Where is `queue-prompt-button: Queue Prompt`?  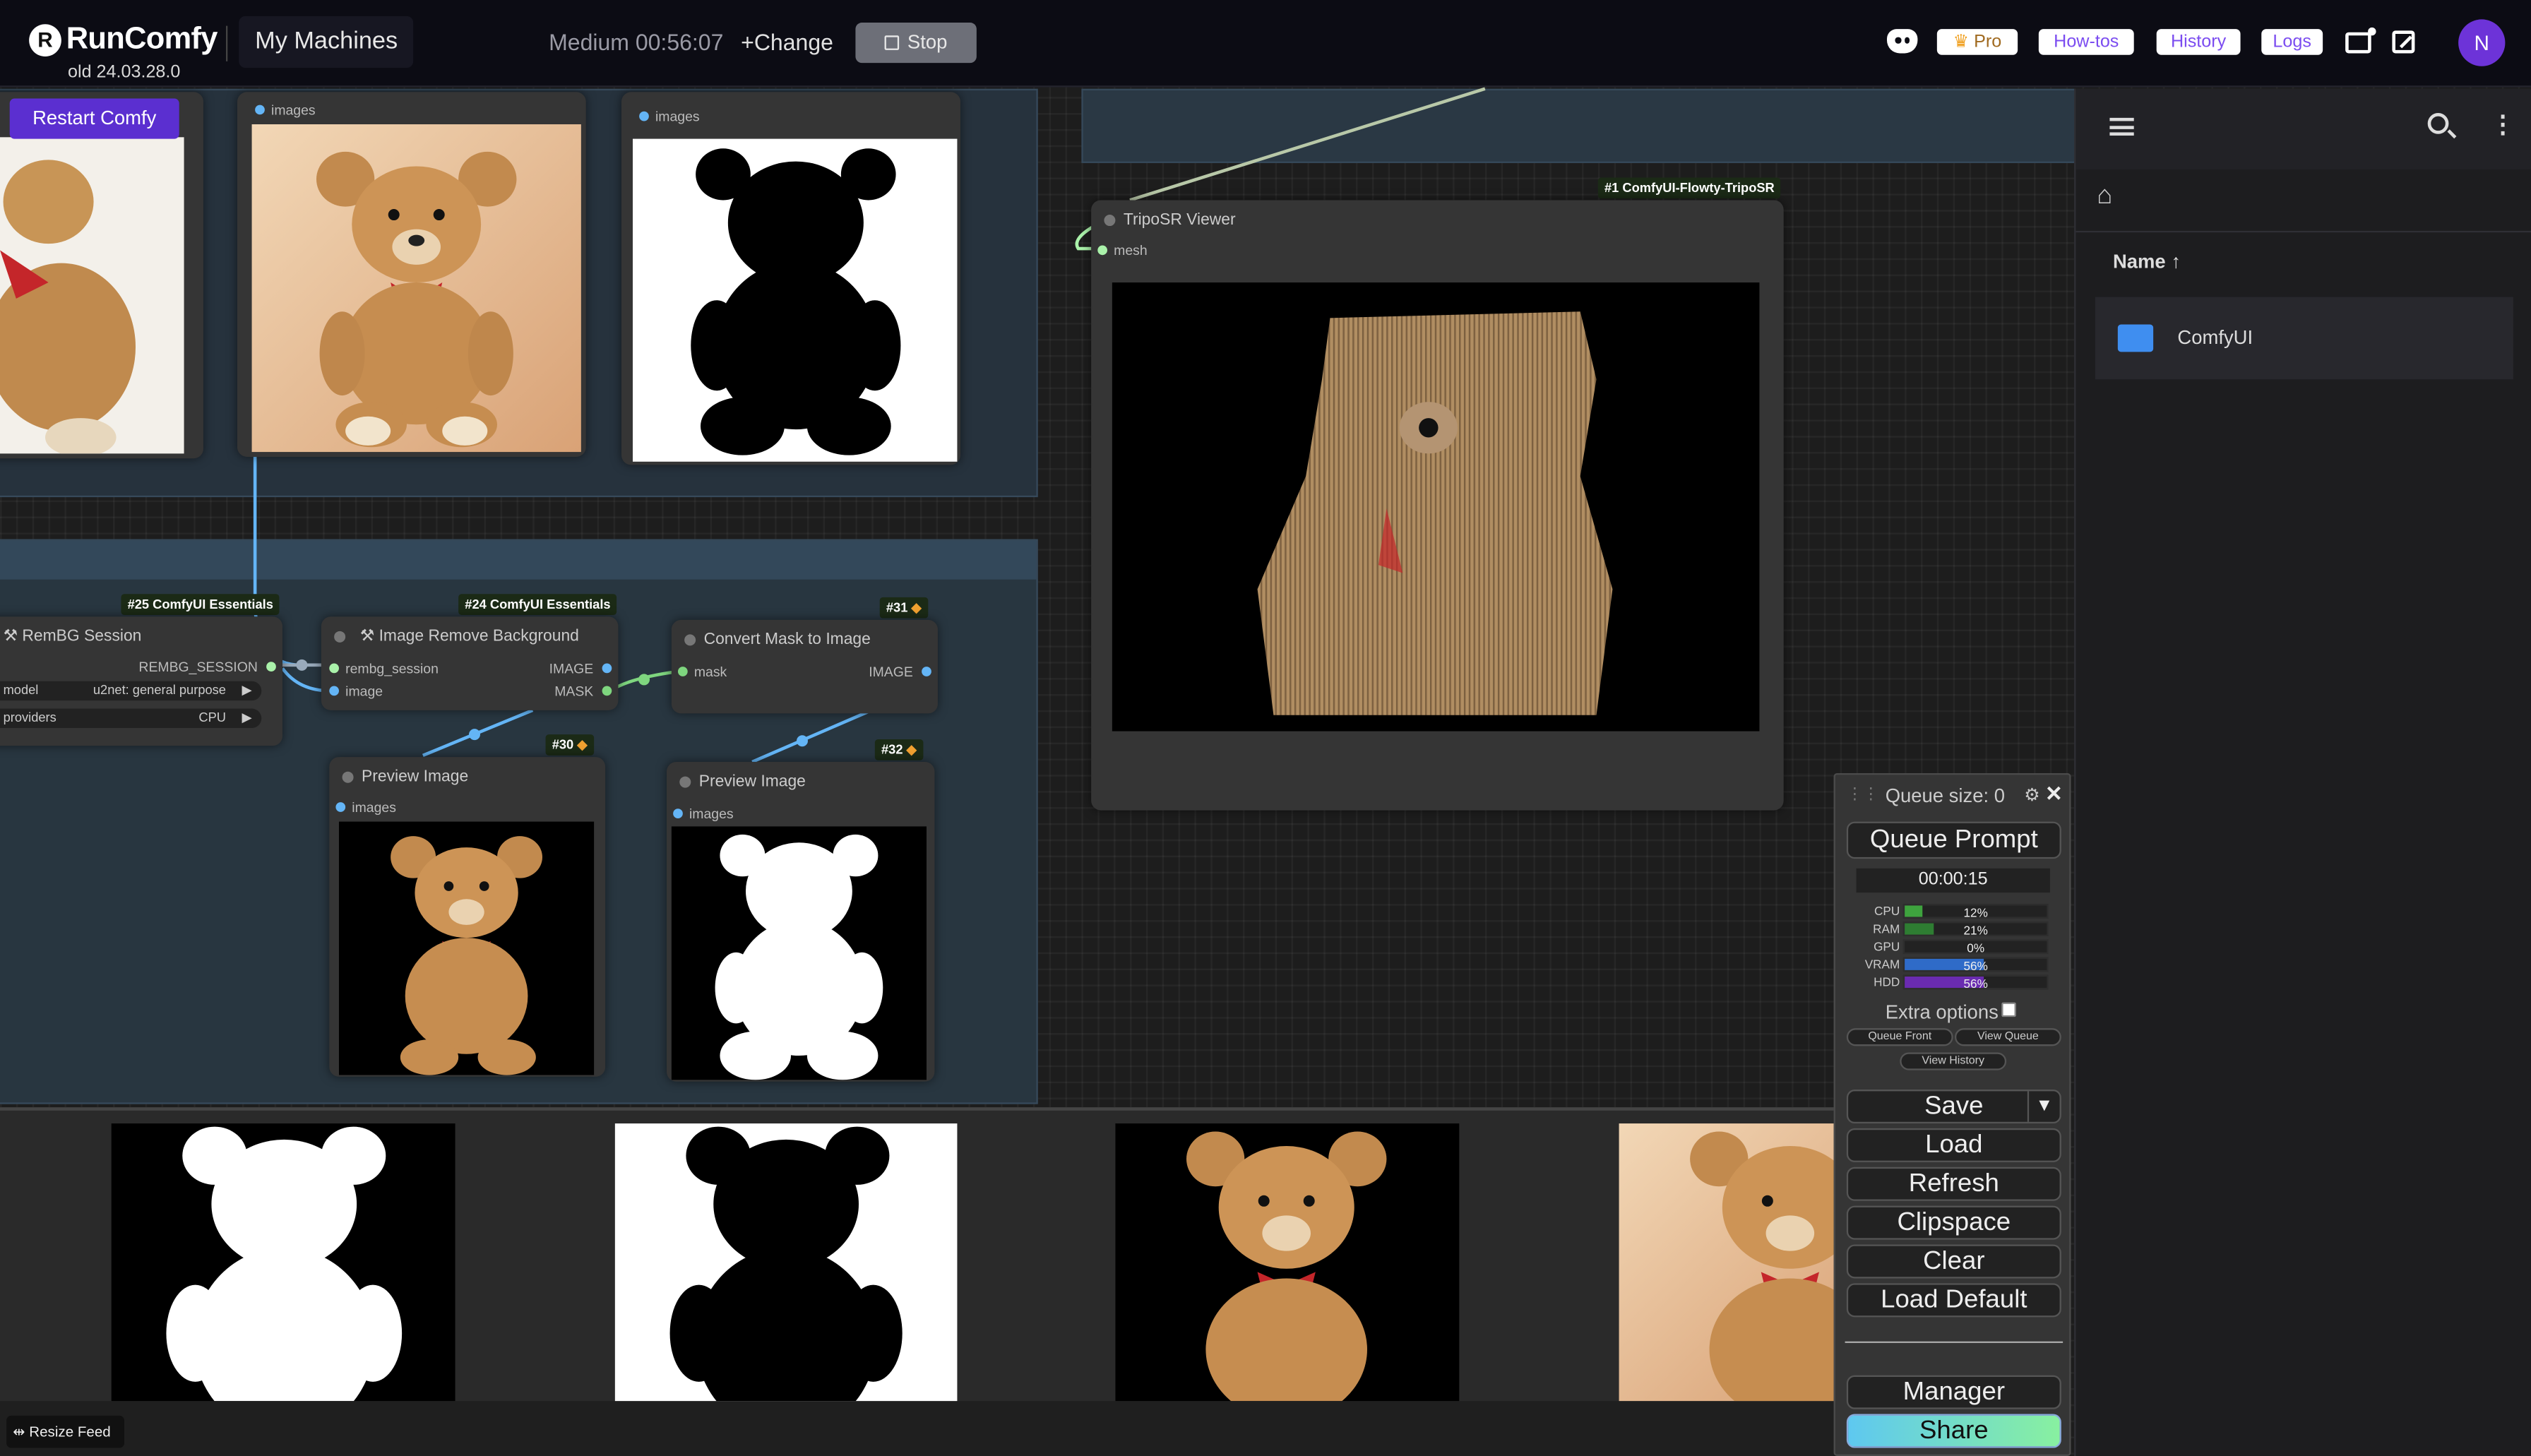 queue-prompt-button: Queue Prompt is located at coordinates (1953, 840).